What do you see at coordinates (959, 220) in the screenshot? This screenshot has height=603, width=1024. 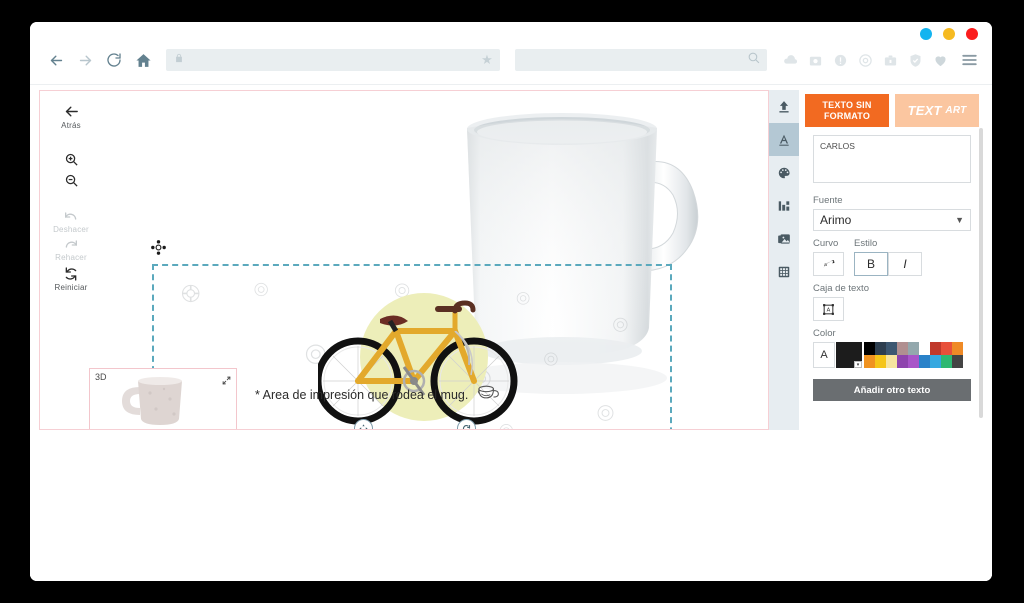 I see `chevron-down-icon: ▼` at bounding box center [959, 220].